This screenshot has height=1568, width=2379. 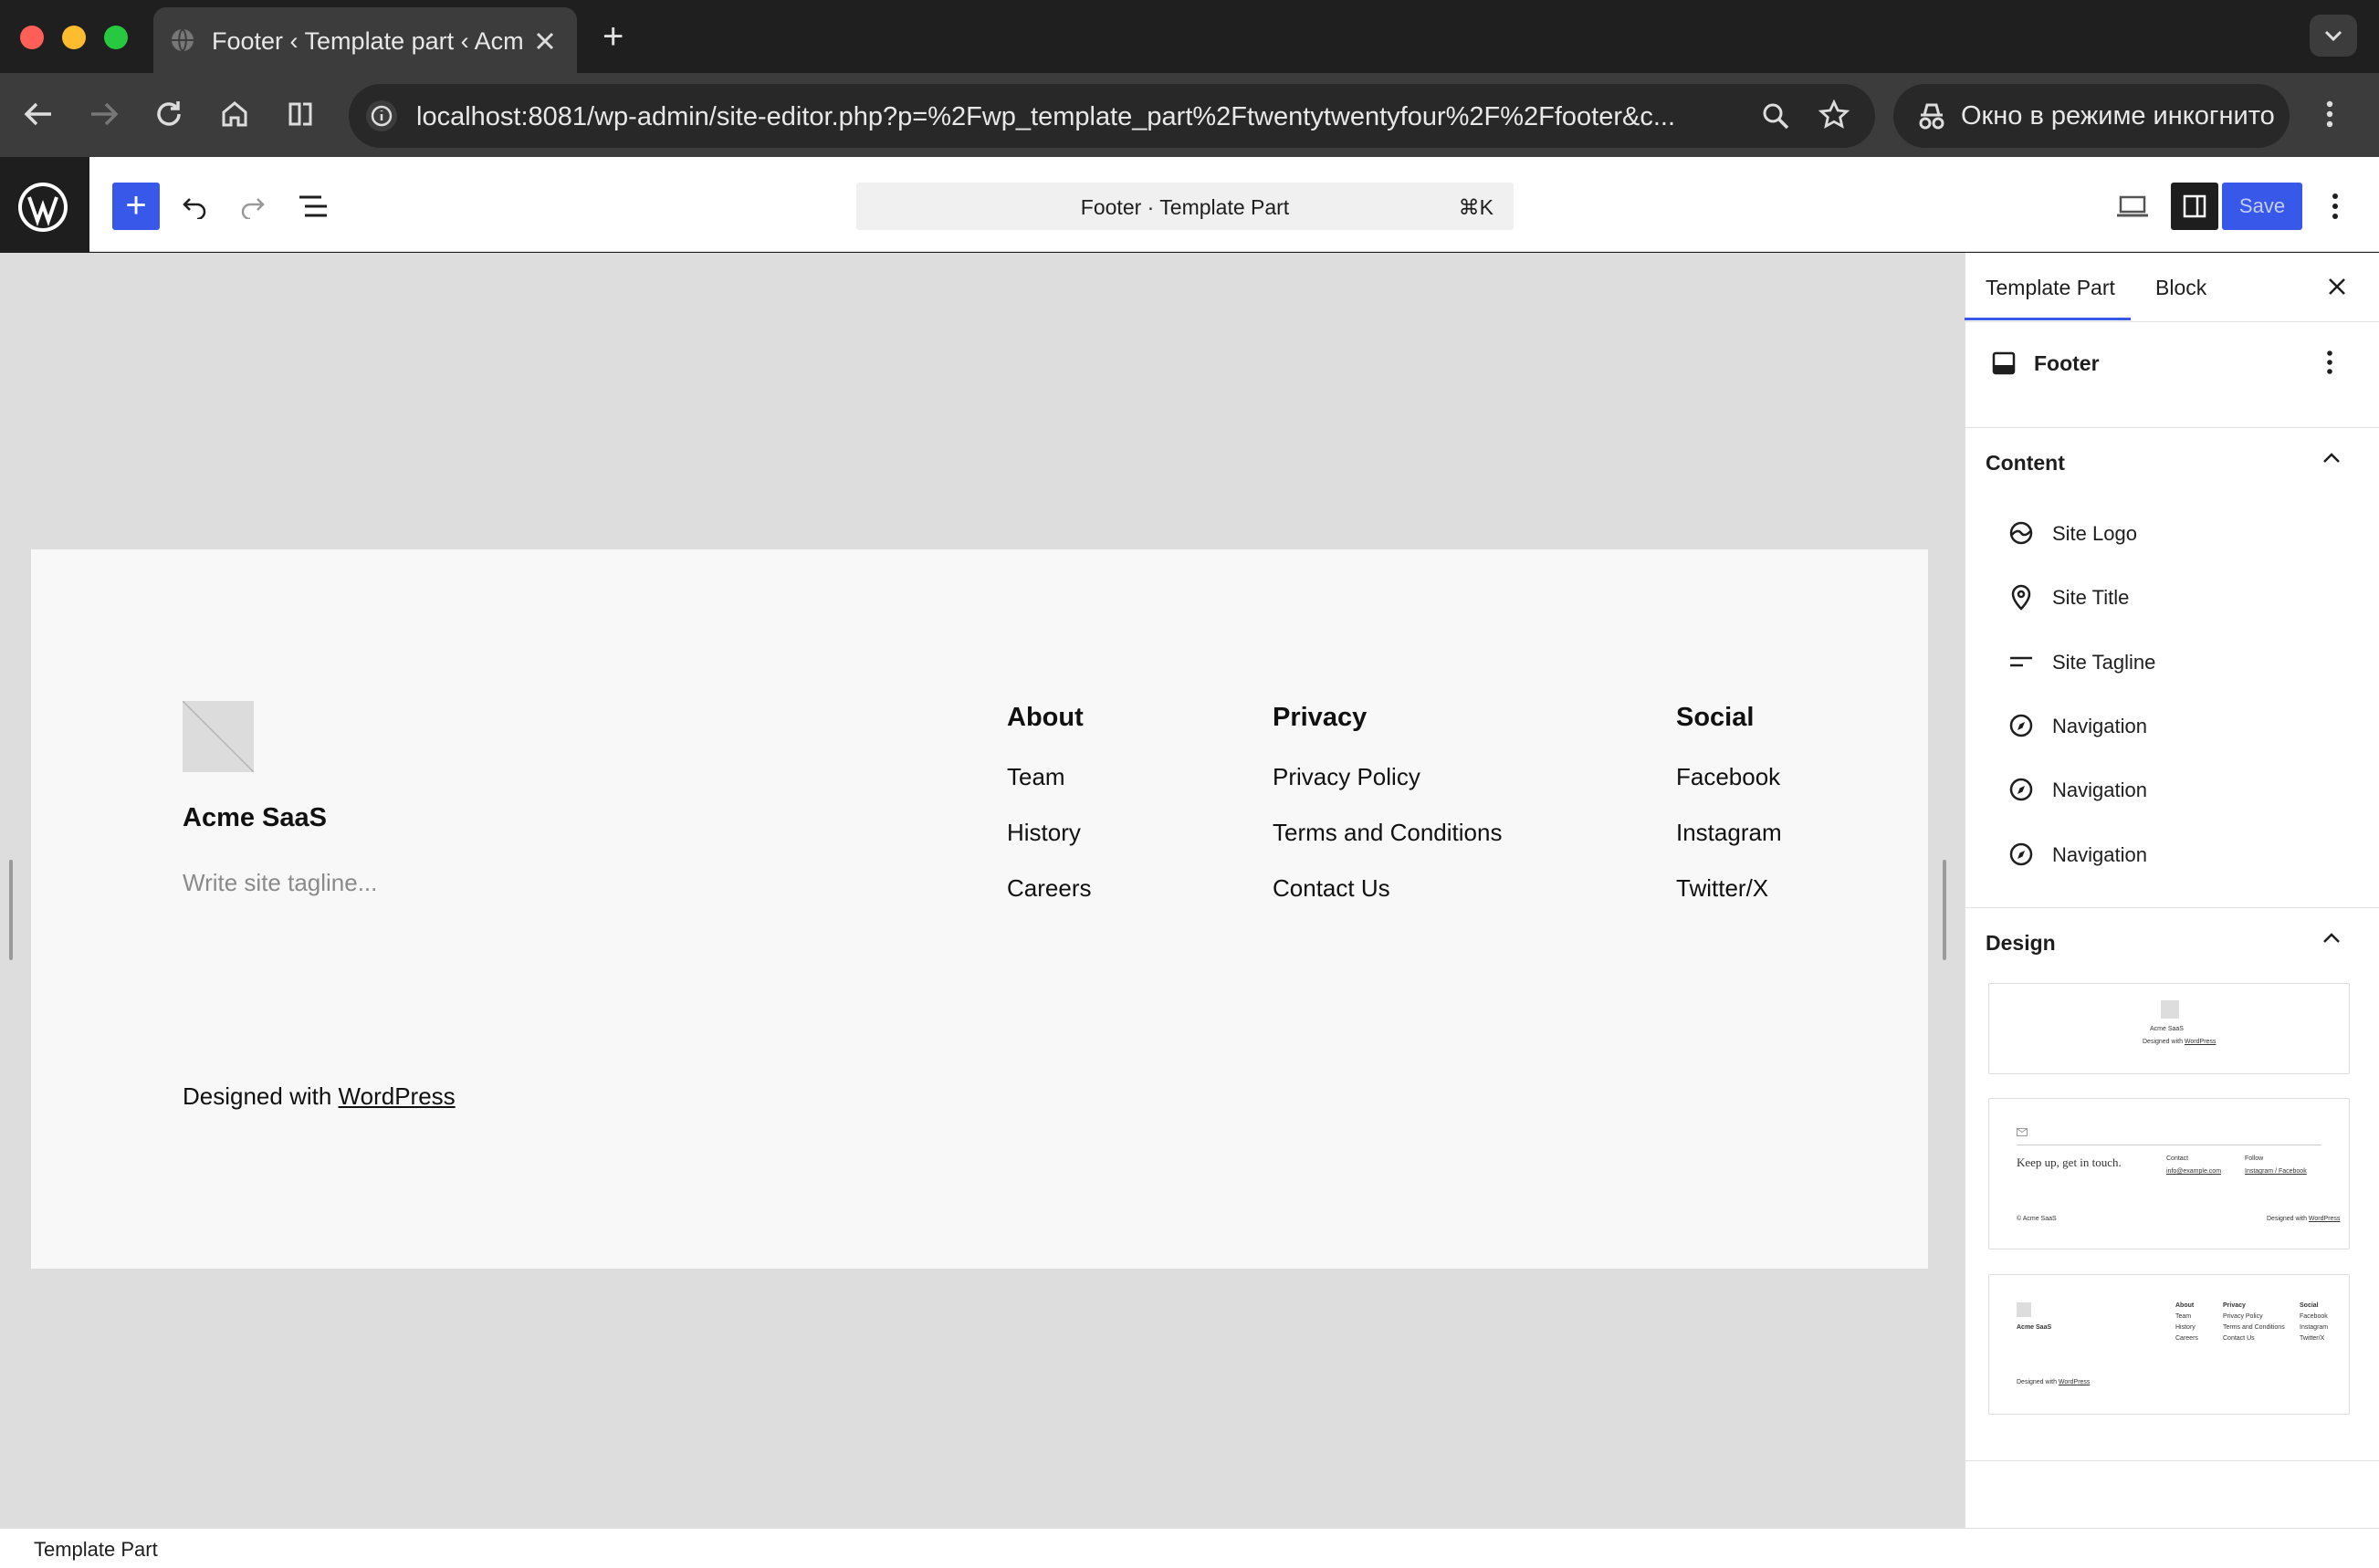 I want to click on column-heading: About, so click(x=1045, y=718).